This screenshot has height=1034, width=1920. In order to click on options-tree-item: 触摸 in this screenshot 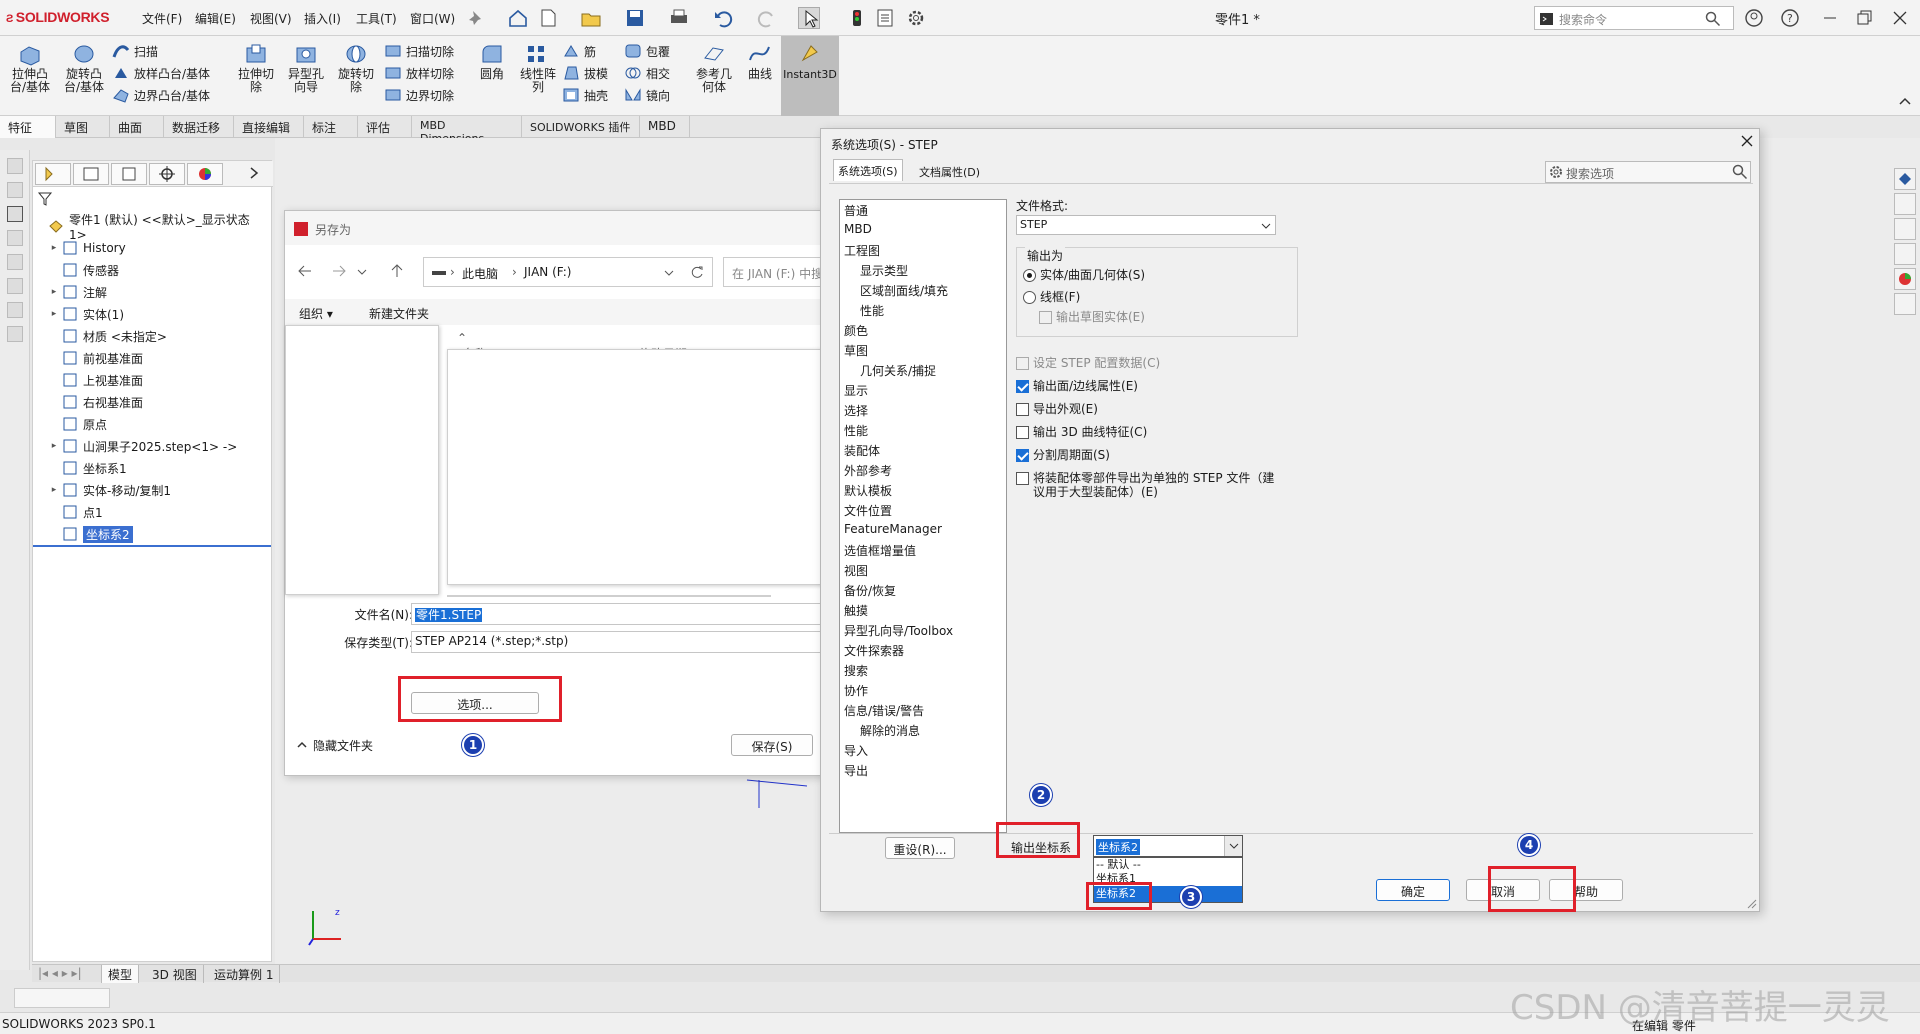, I will do `click(856, 612)`.